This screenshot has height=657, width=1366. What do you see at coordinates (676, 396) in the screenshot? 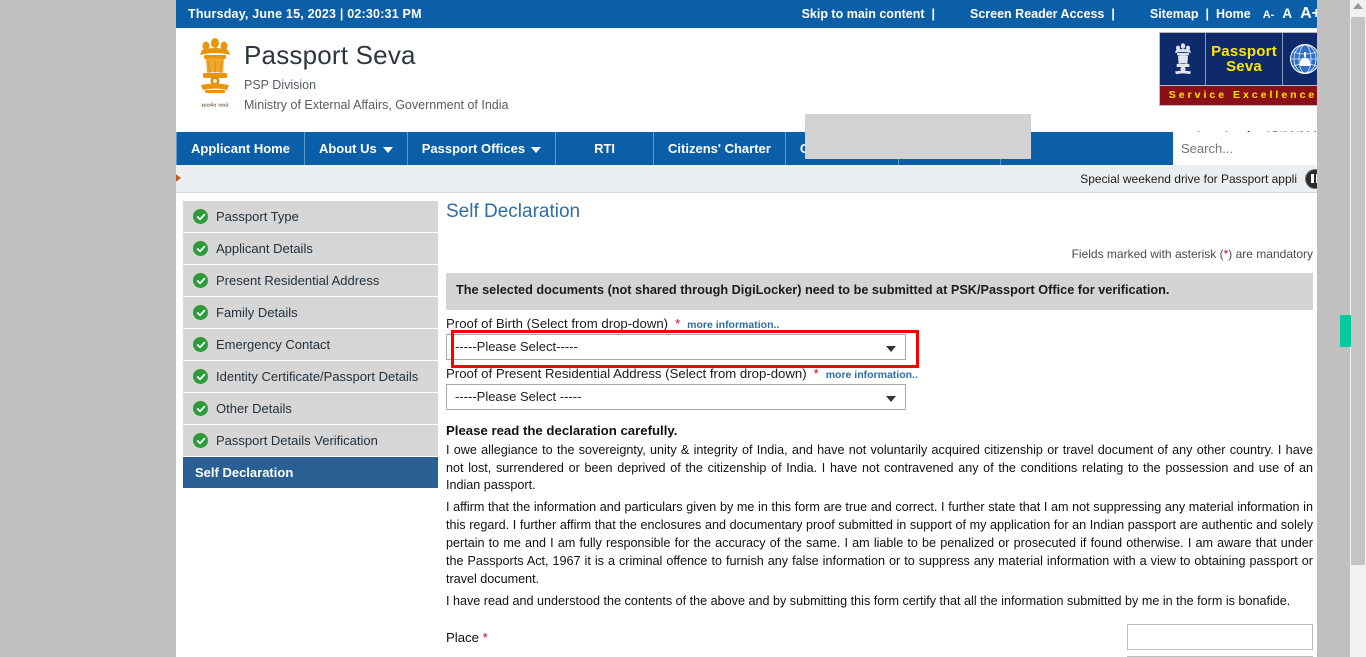
I see `proof-of-address-select: -----Please Select -----` at bounding box center [676, 396].